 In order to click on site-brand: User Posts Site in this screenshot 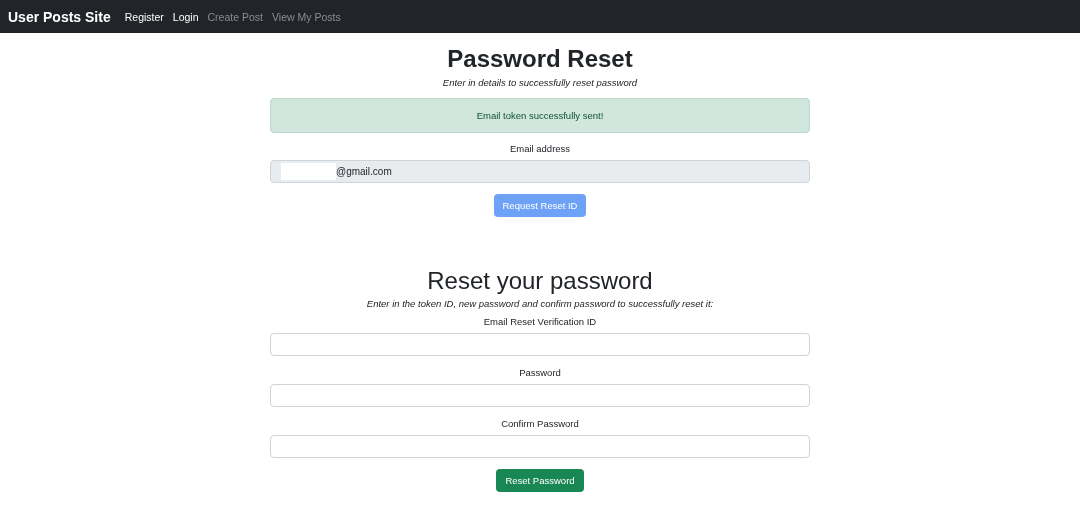, I will do `click(59, 16)`.